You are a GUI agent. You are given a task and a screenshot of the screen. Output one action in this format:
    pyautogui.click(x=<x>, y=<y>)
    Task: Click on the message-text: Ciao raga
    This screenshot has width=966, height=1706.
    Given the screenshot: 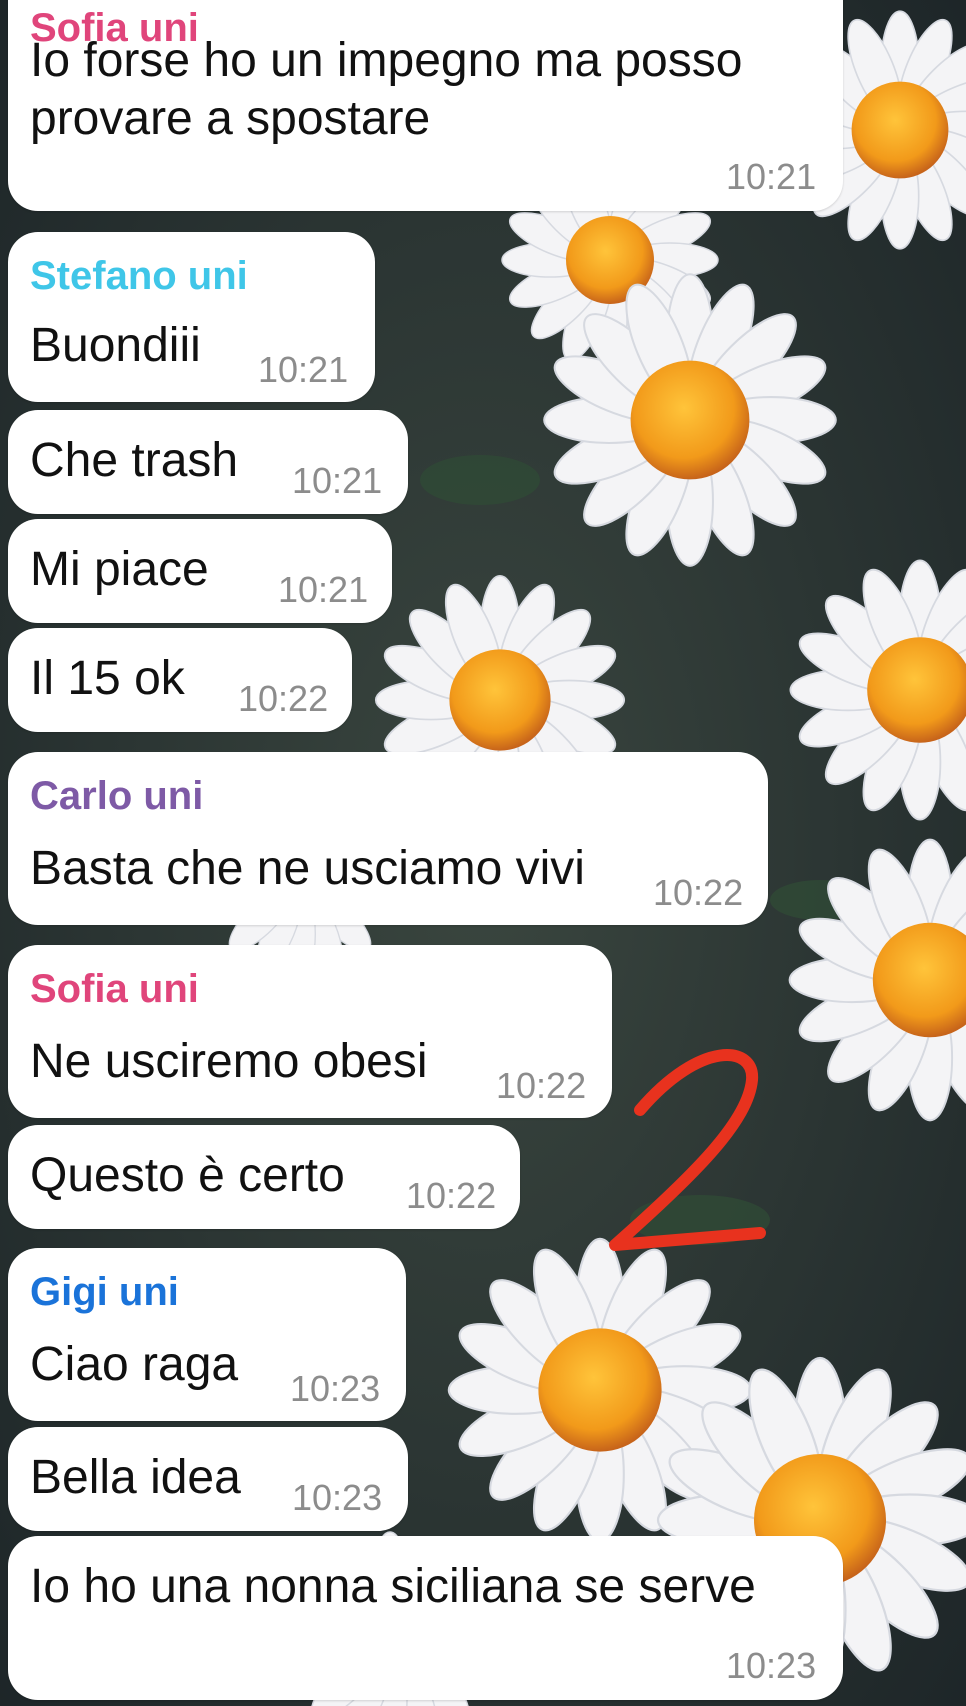 What is the action you would take?
    pyautogui.click(x=134, y=1364)
    